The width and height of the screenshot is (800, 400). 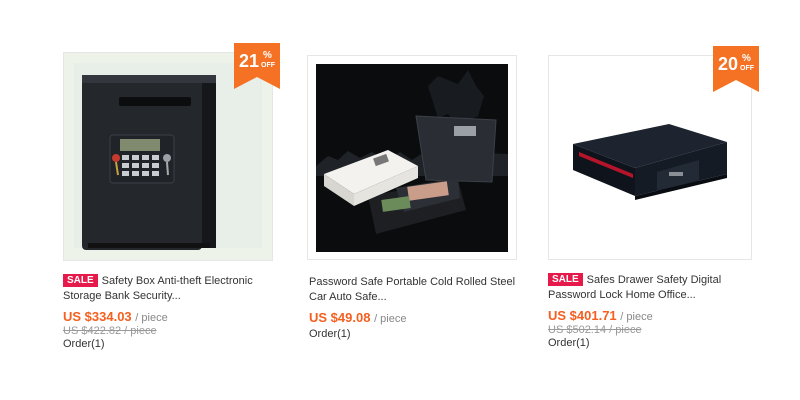 I want to click on price: US $334.03 / piece, so click(x=169, y=316).